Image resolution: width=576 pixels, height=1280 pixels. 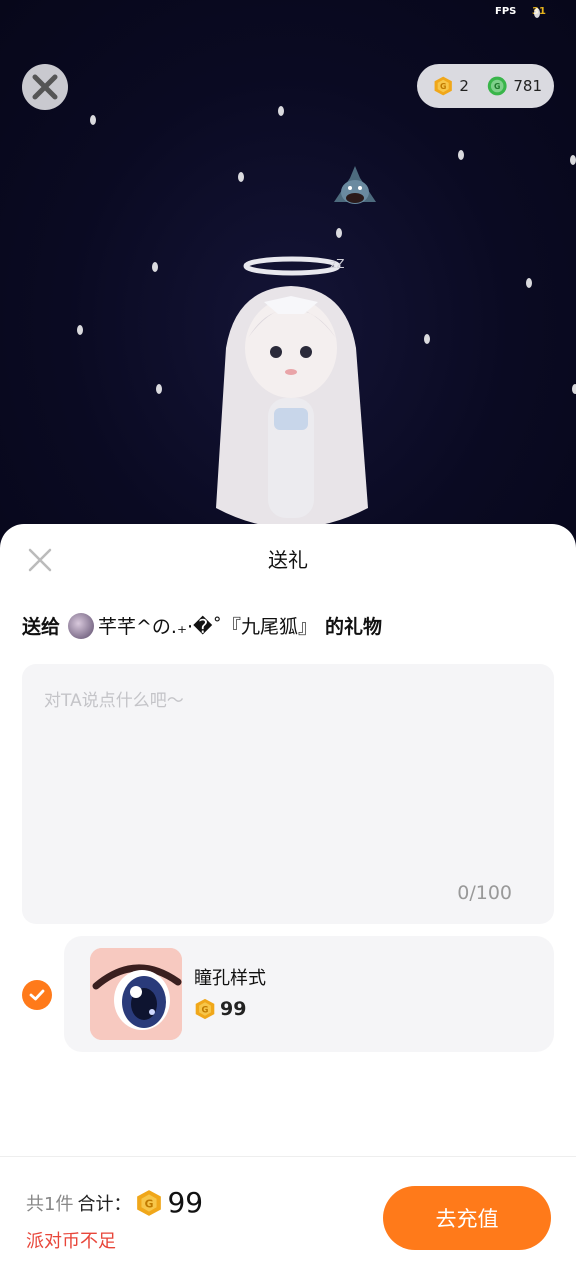 What do you see at coordinates (233, 1009) in the screenshot?
I see `gift-price-value: 99` at bounding box center [233, 1009].